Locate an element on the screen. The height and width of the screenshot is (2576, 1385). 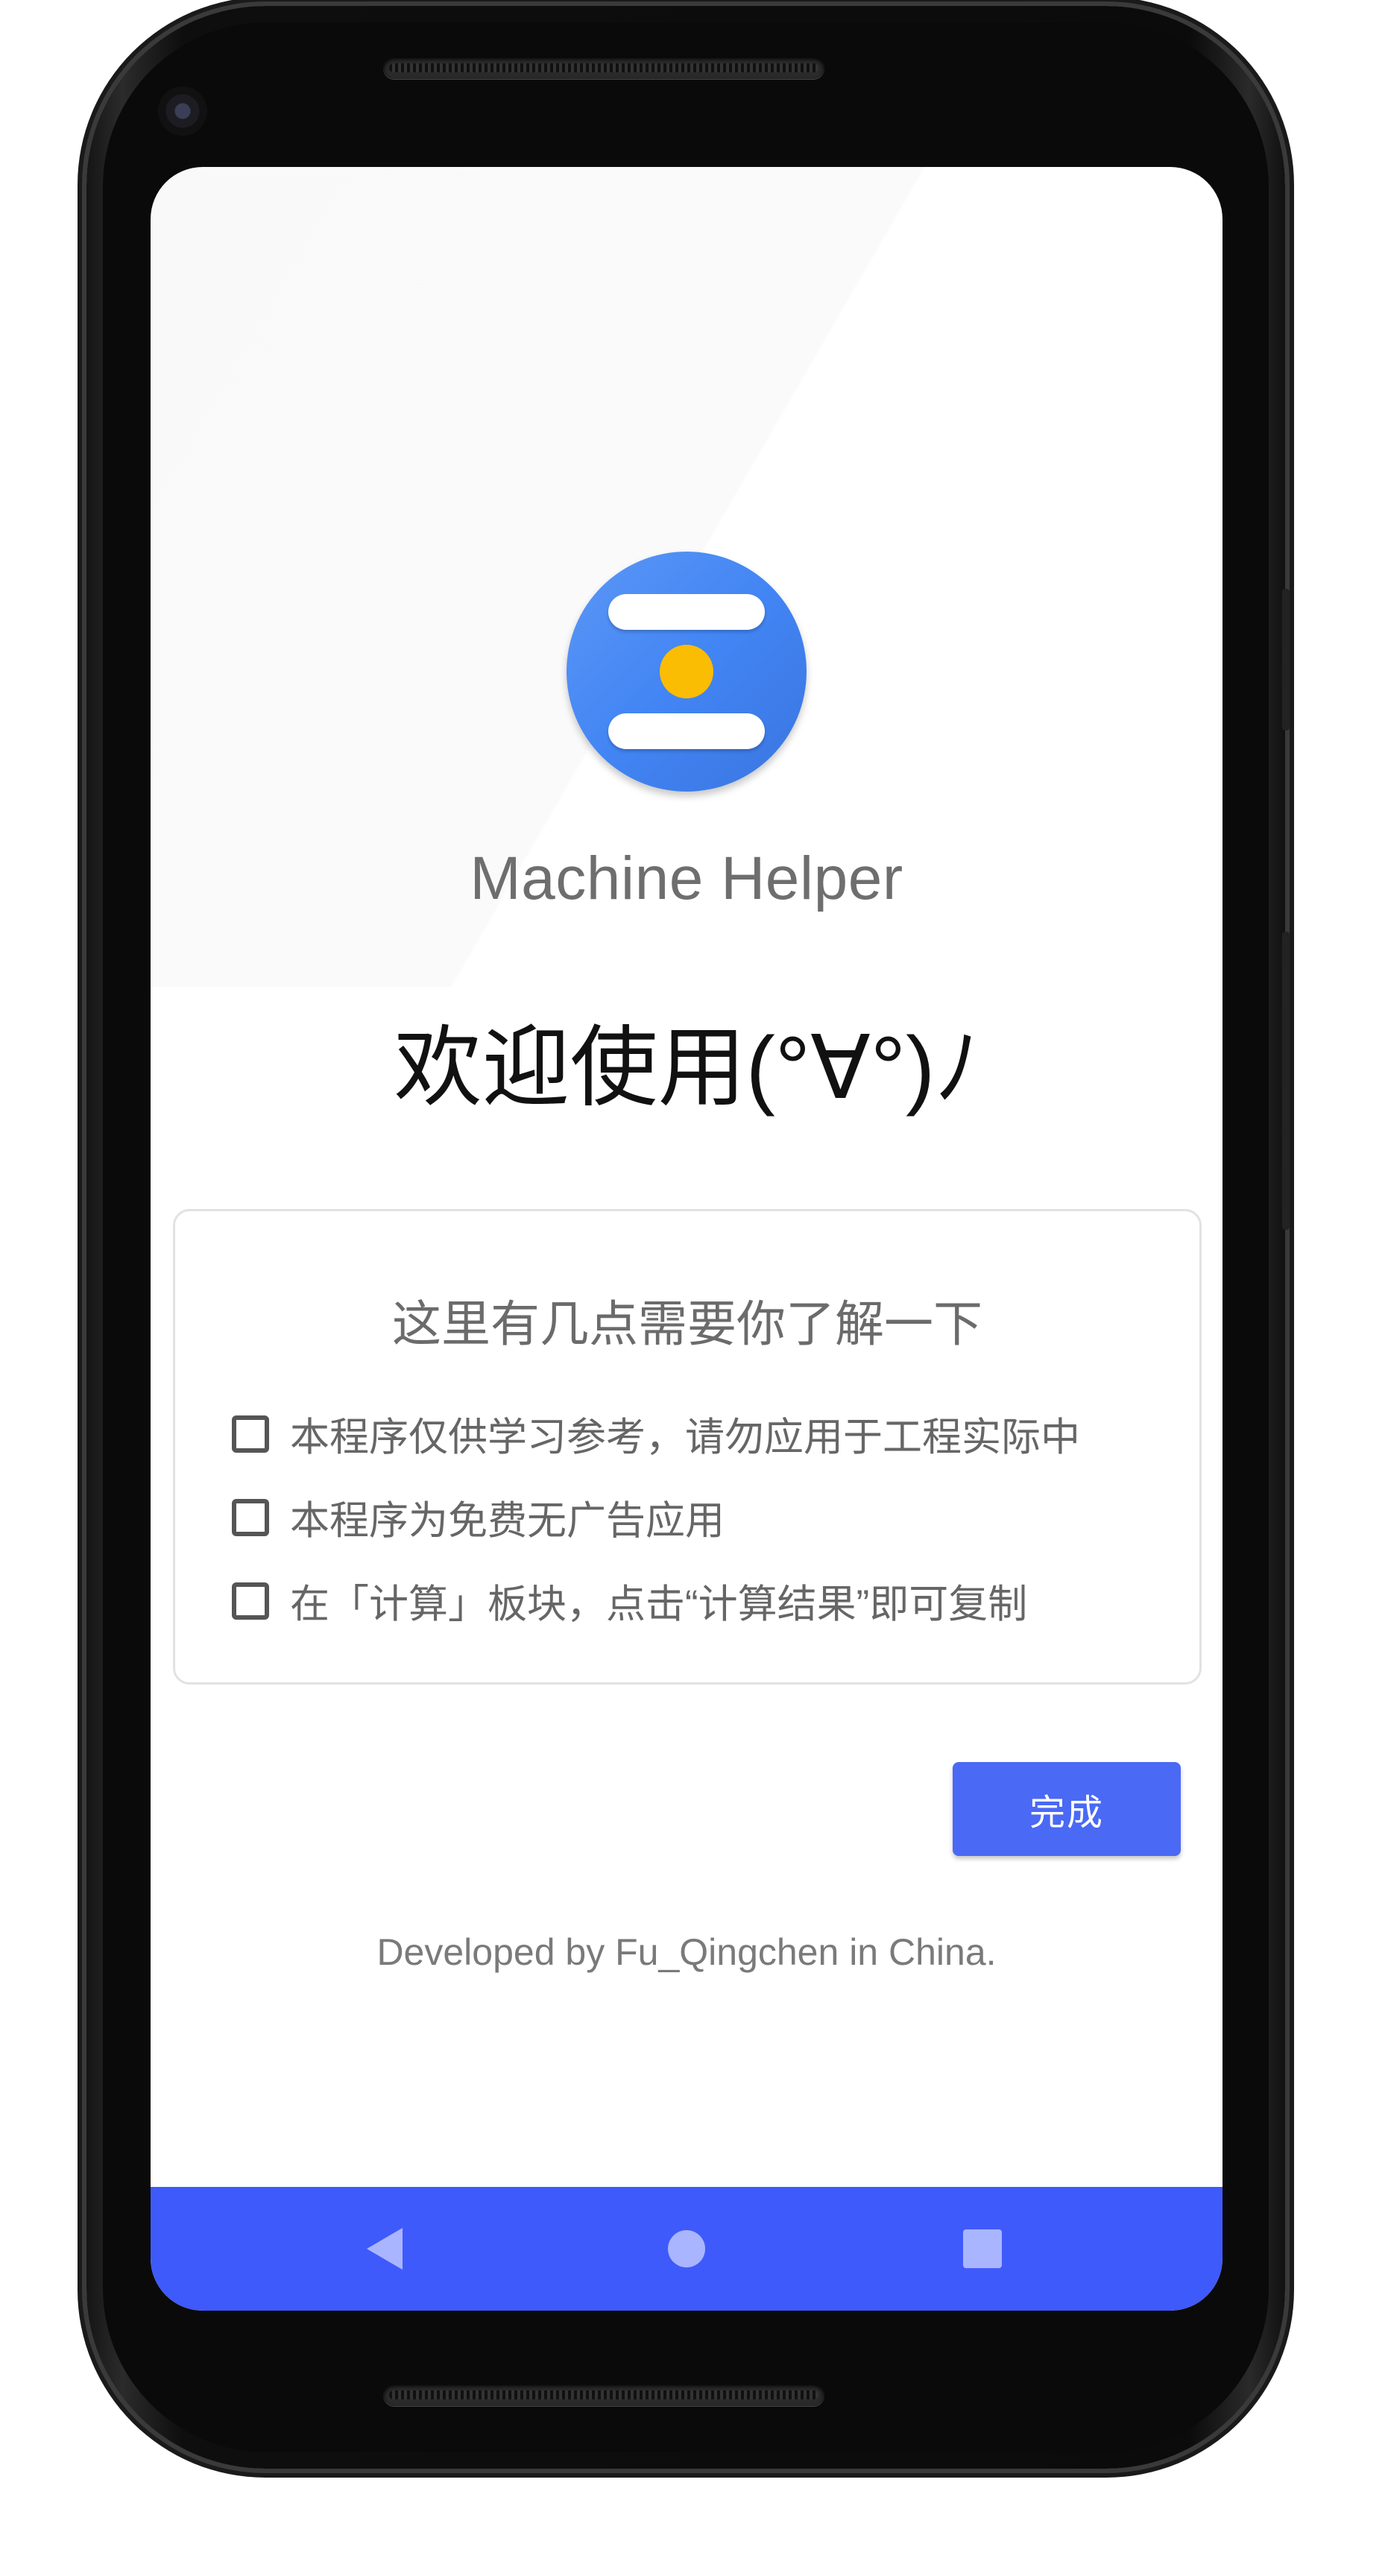
notice-item-copy-result: 在「计算」板块，点击“计算结果”即可复制 is located at coordinates (629, 1601).